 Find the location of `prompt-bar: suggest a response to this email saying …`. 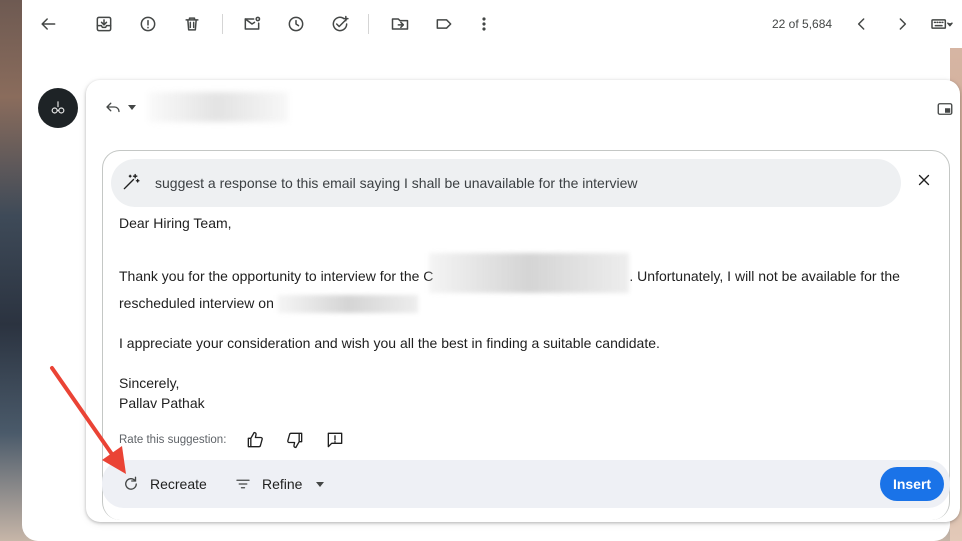

prompt-bar: suggest a response to this email saying … is located at coordinates (506, 183).